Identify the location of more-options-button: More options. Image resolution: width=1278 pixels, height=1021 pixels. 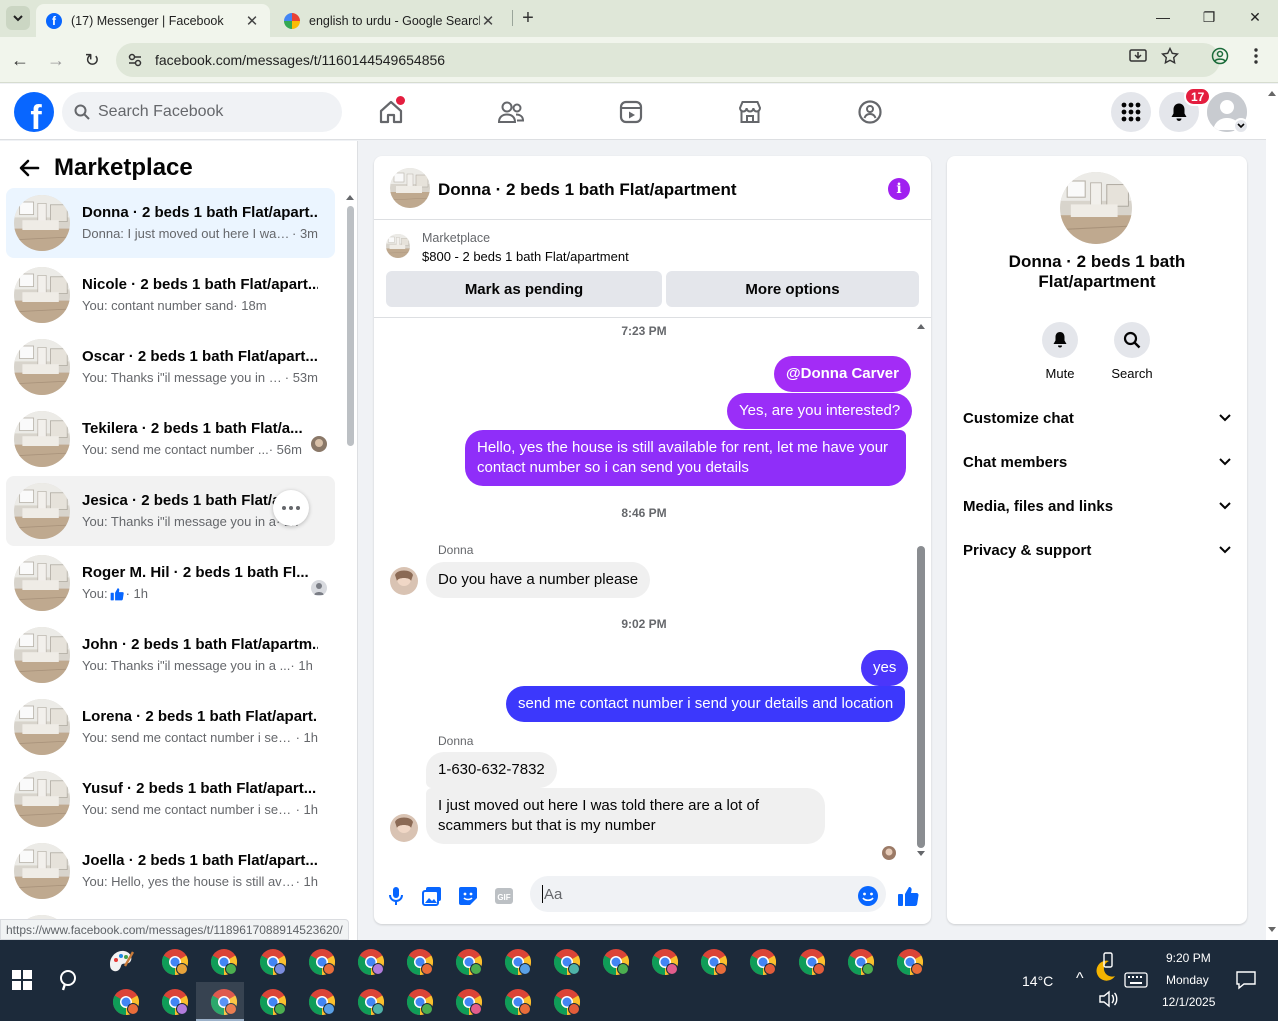
(792, 289).